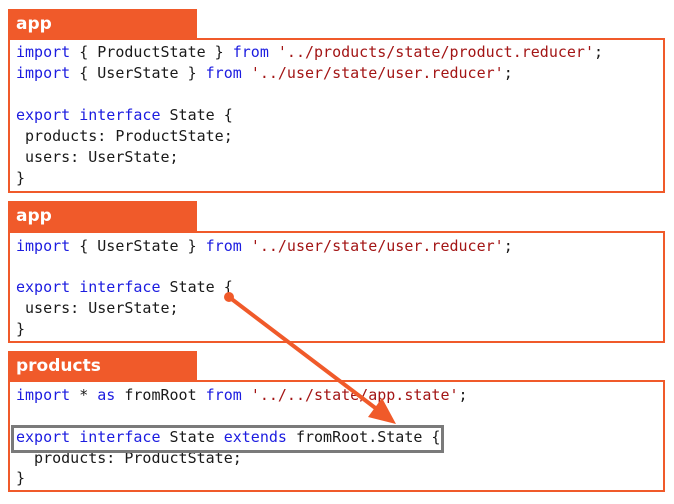  What do you see at coordinates (382, 411) in the screenshot?
I see `arrow-head-icon` at bounding box center [382, 411].